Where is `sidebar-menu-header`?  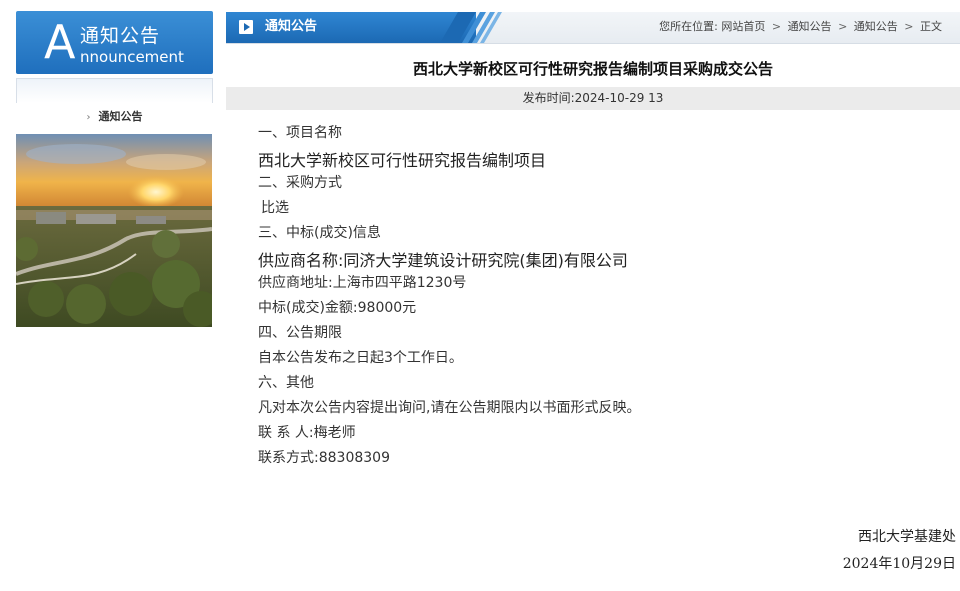
sidebar-menu-header is located at coordinates (114, 90).